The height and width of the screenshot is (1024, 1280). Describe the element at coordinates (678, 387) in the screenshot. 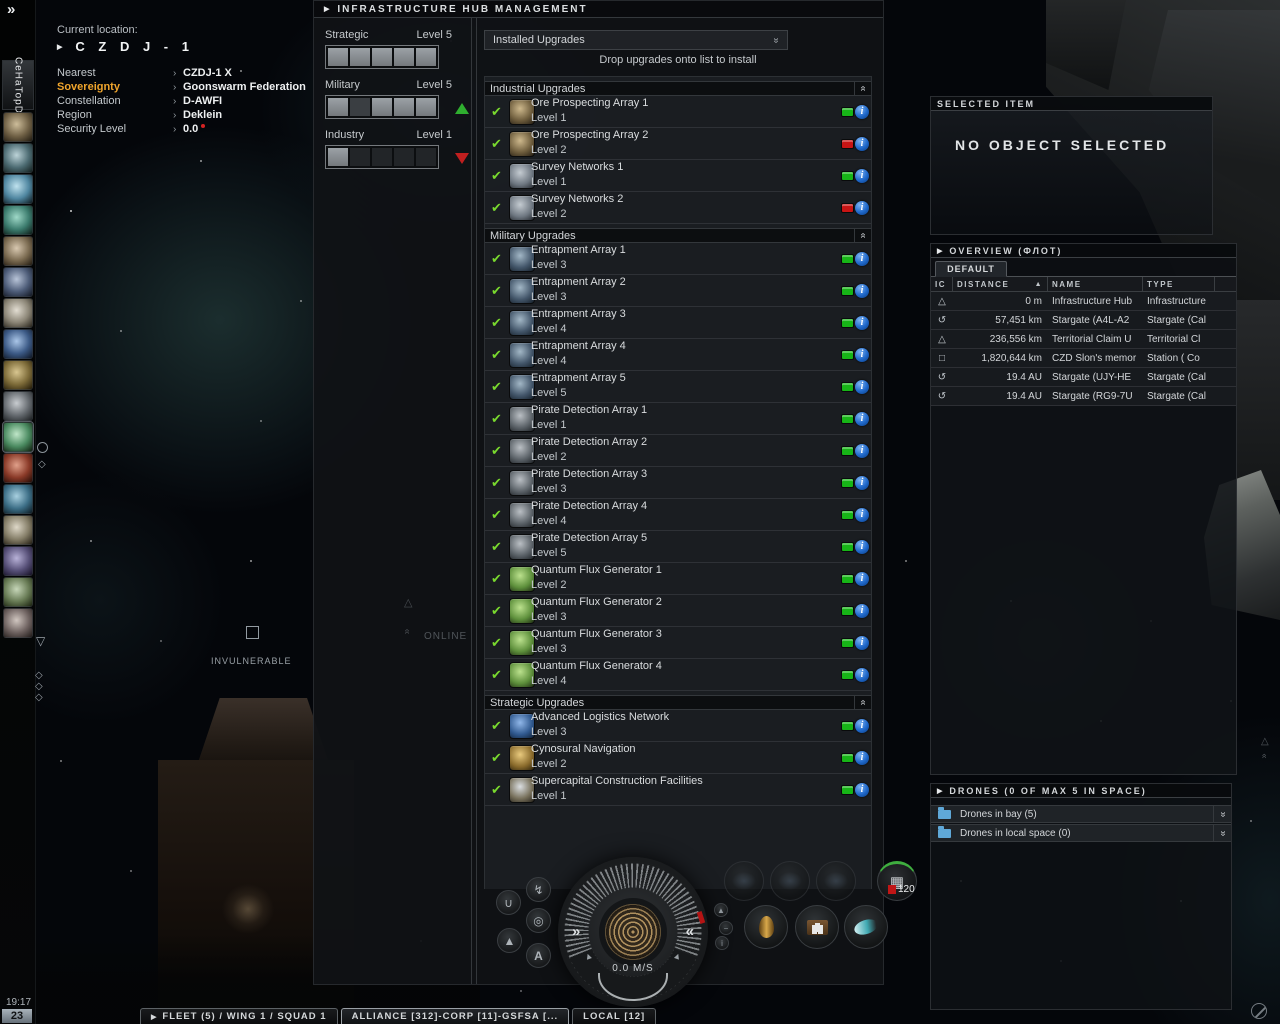

I see `upgrade-row: ✔ Entrapment Array 5 Level 5 i` at that location.